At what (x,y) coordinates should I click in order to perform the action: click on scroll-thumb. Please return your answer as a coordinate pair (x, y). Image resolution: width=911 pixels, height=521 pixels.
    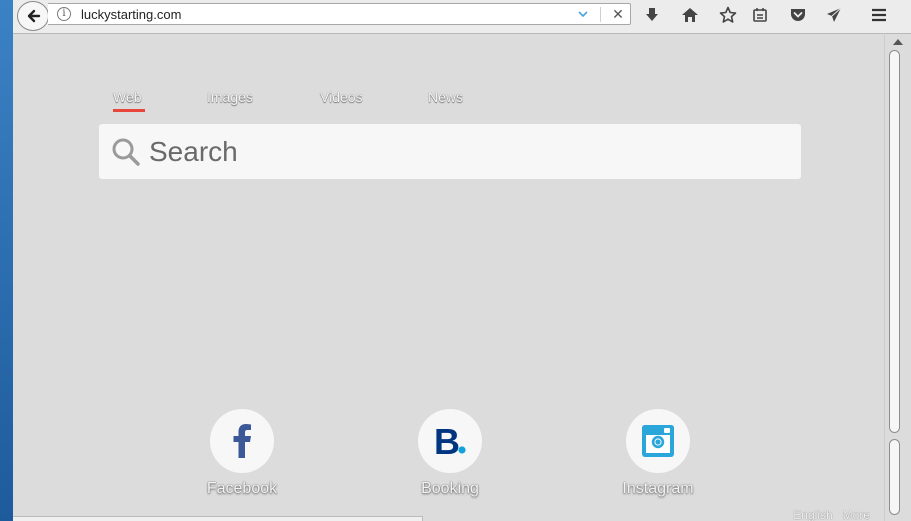
    Looking at the image, I should click on (894, 241).